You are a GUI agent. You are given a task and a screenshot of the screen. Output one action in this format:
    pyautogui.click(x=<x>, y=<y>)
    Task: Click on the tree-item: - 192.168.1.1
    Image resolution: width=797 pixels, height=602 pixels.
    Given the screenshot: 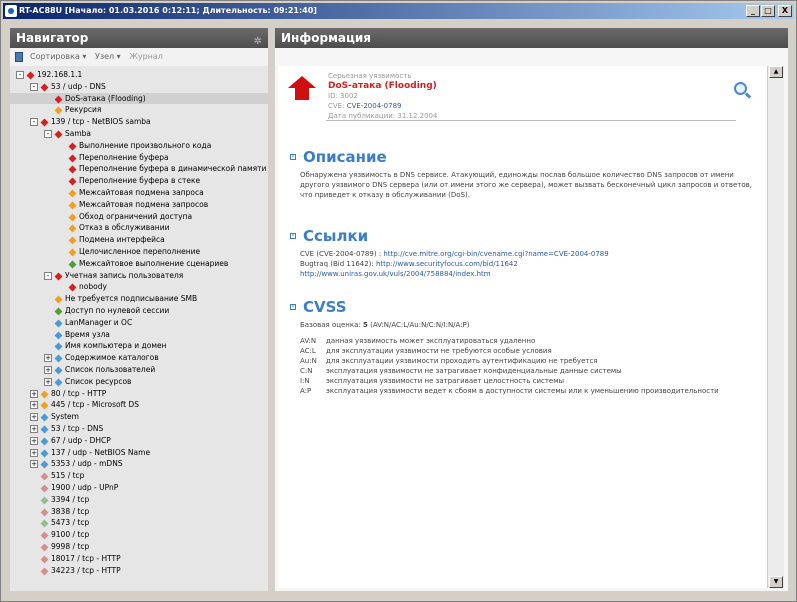 What is the action you would take?
    pyautogui.click(x=139, y=75)
    